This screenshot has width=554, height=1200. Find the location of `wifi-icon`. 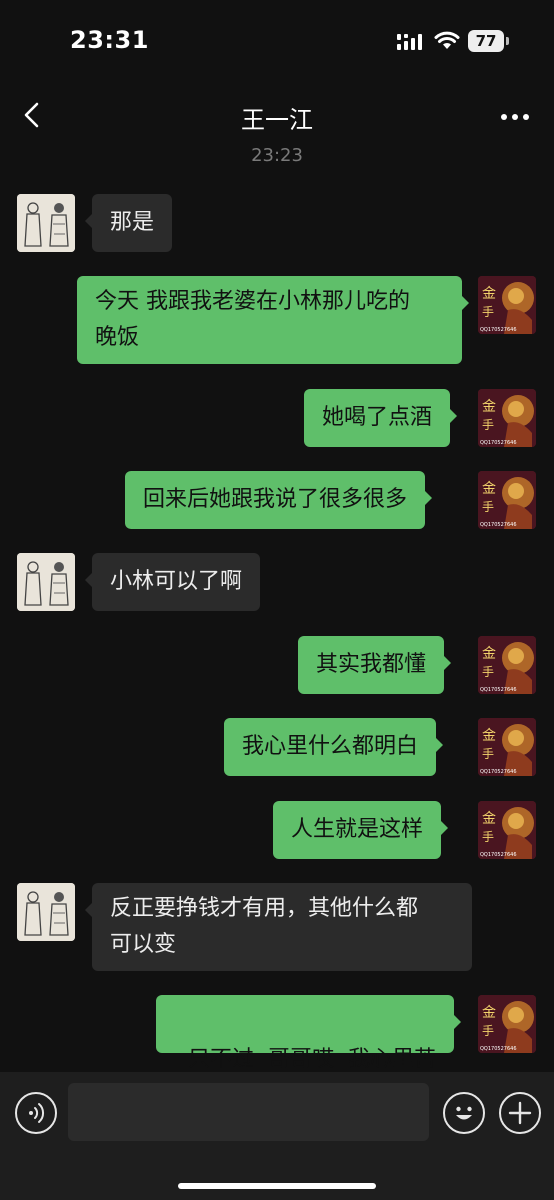

wifi-icon is located at coordinates (447, 40).